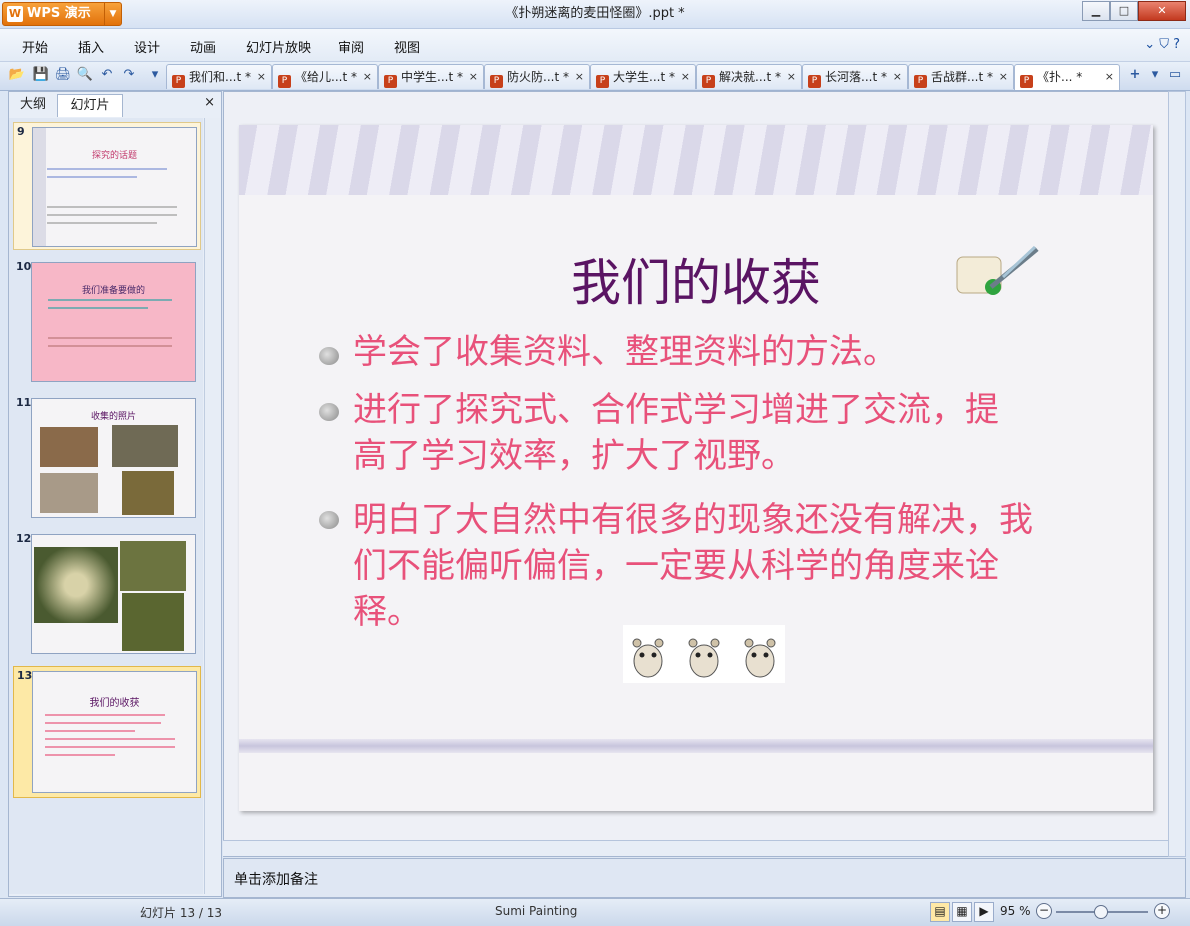 The width and height of the screenshot is (1190, 926). What do you see at coordinates (129, 75) in the screenshot?
I see `redo-icon: ↷` at bounding box center [129, 75].